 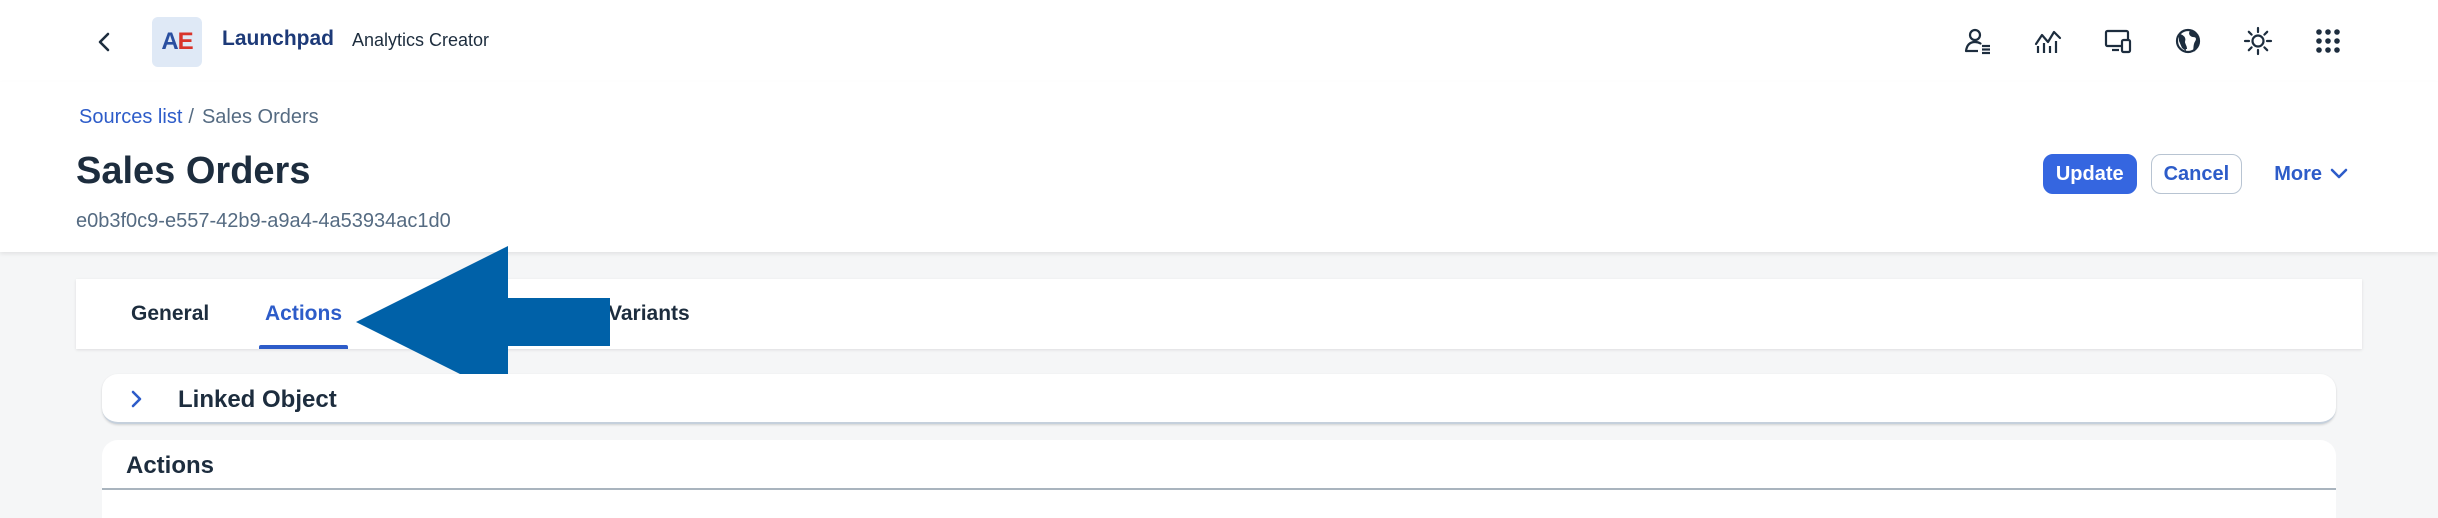 I want to click on user-settings-icon, so click(x=1977, y=41).